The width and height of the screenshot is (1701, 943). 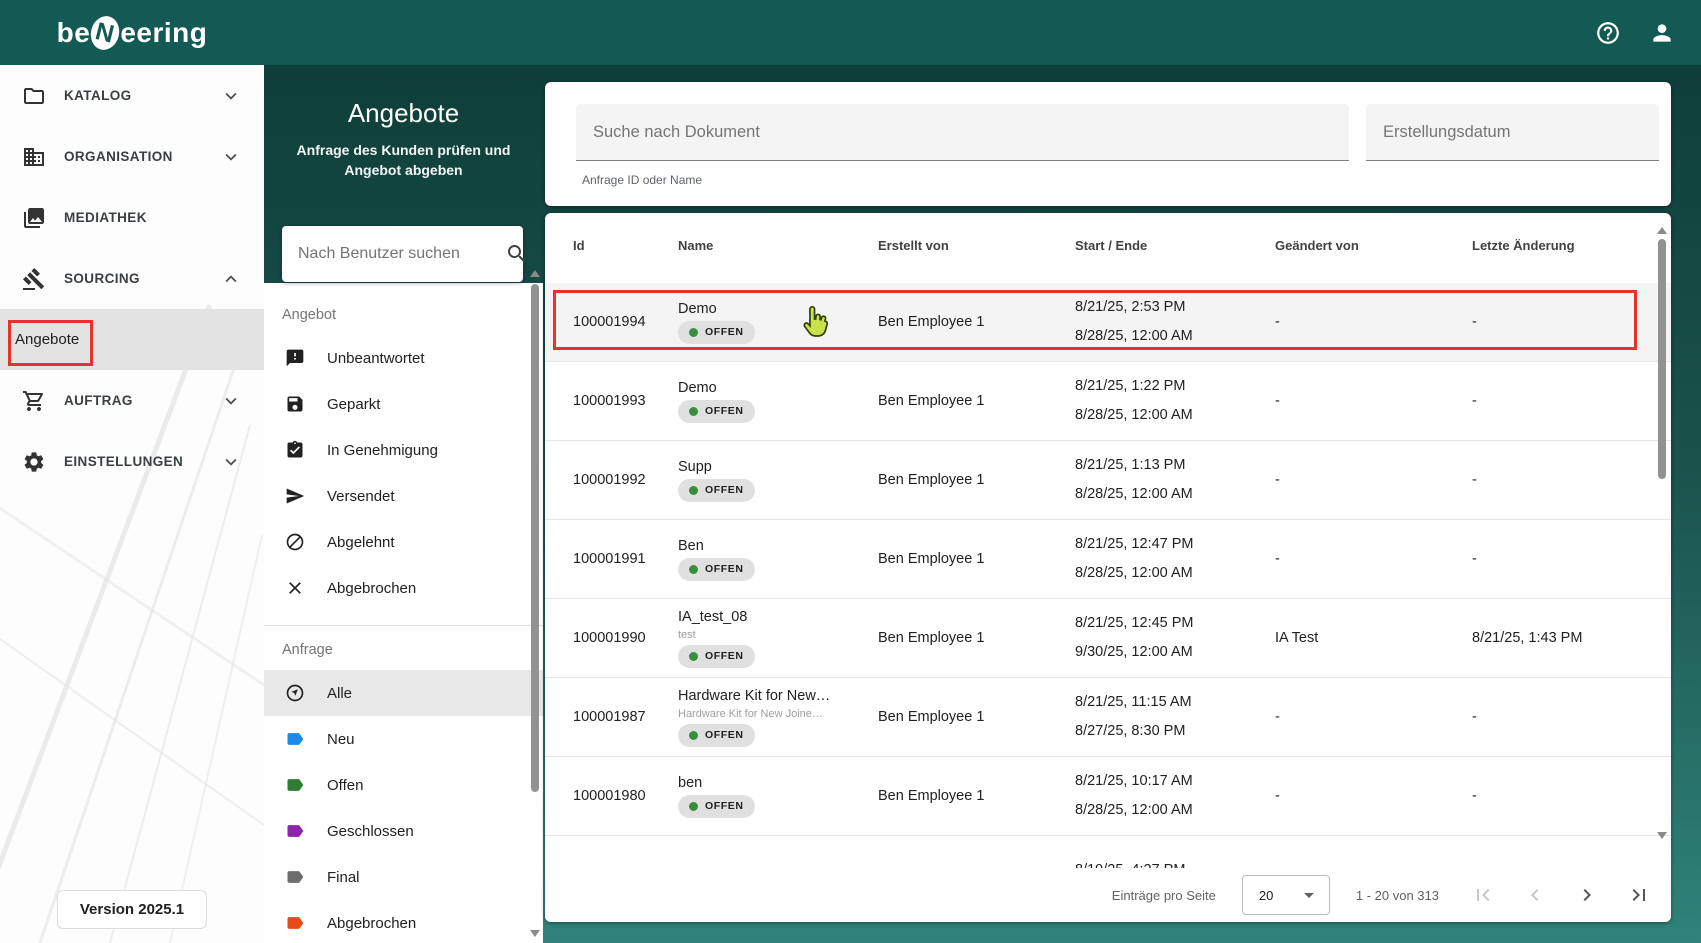 What do you see at coordinates (1130, 306) in the screenshot?
I see `row-start: 8/21/25, 2:53 PM` at bounding box center [1130, 306].